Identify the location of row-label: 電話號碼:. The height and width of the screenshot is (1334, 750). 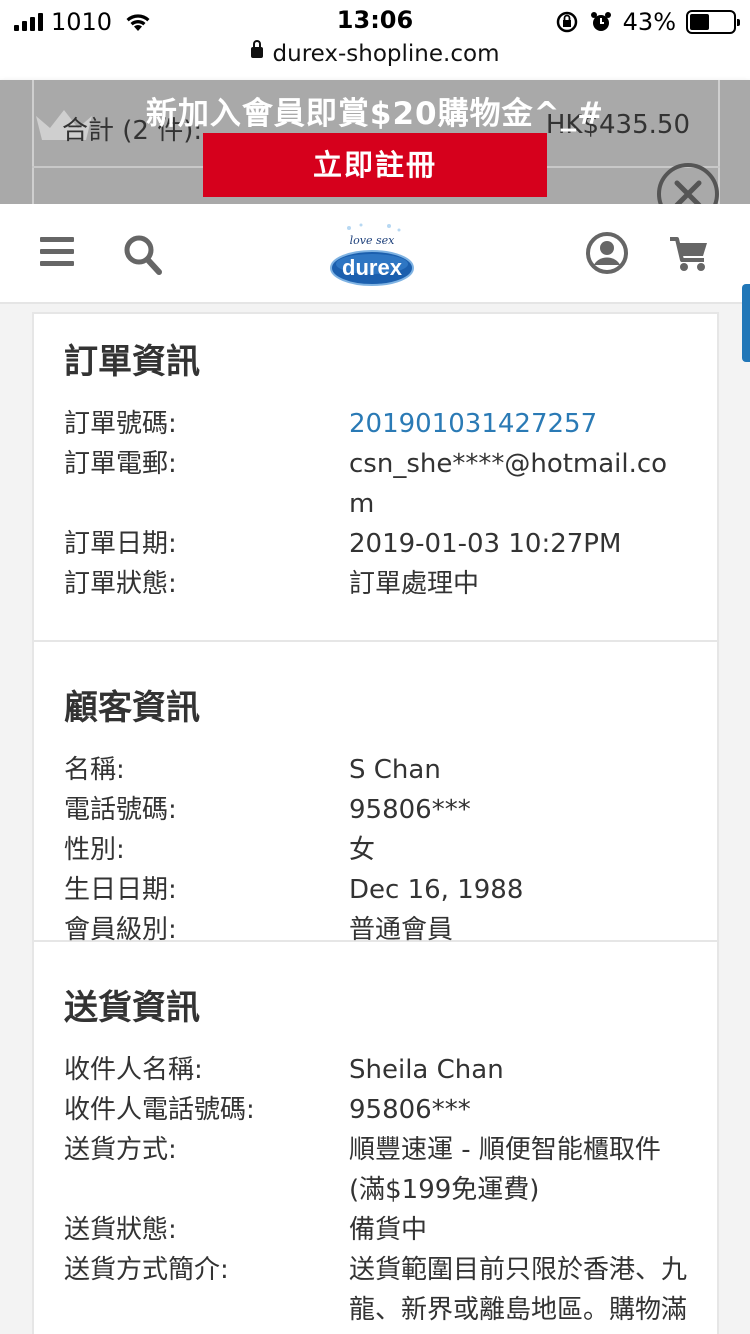
(120, 810).